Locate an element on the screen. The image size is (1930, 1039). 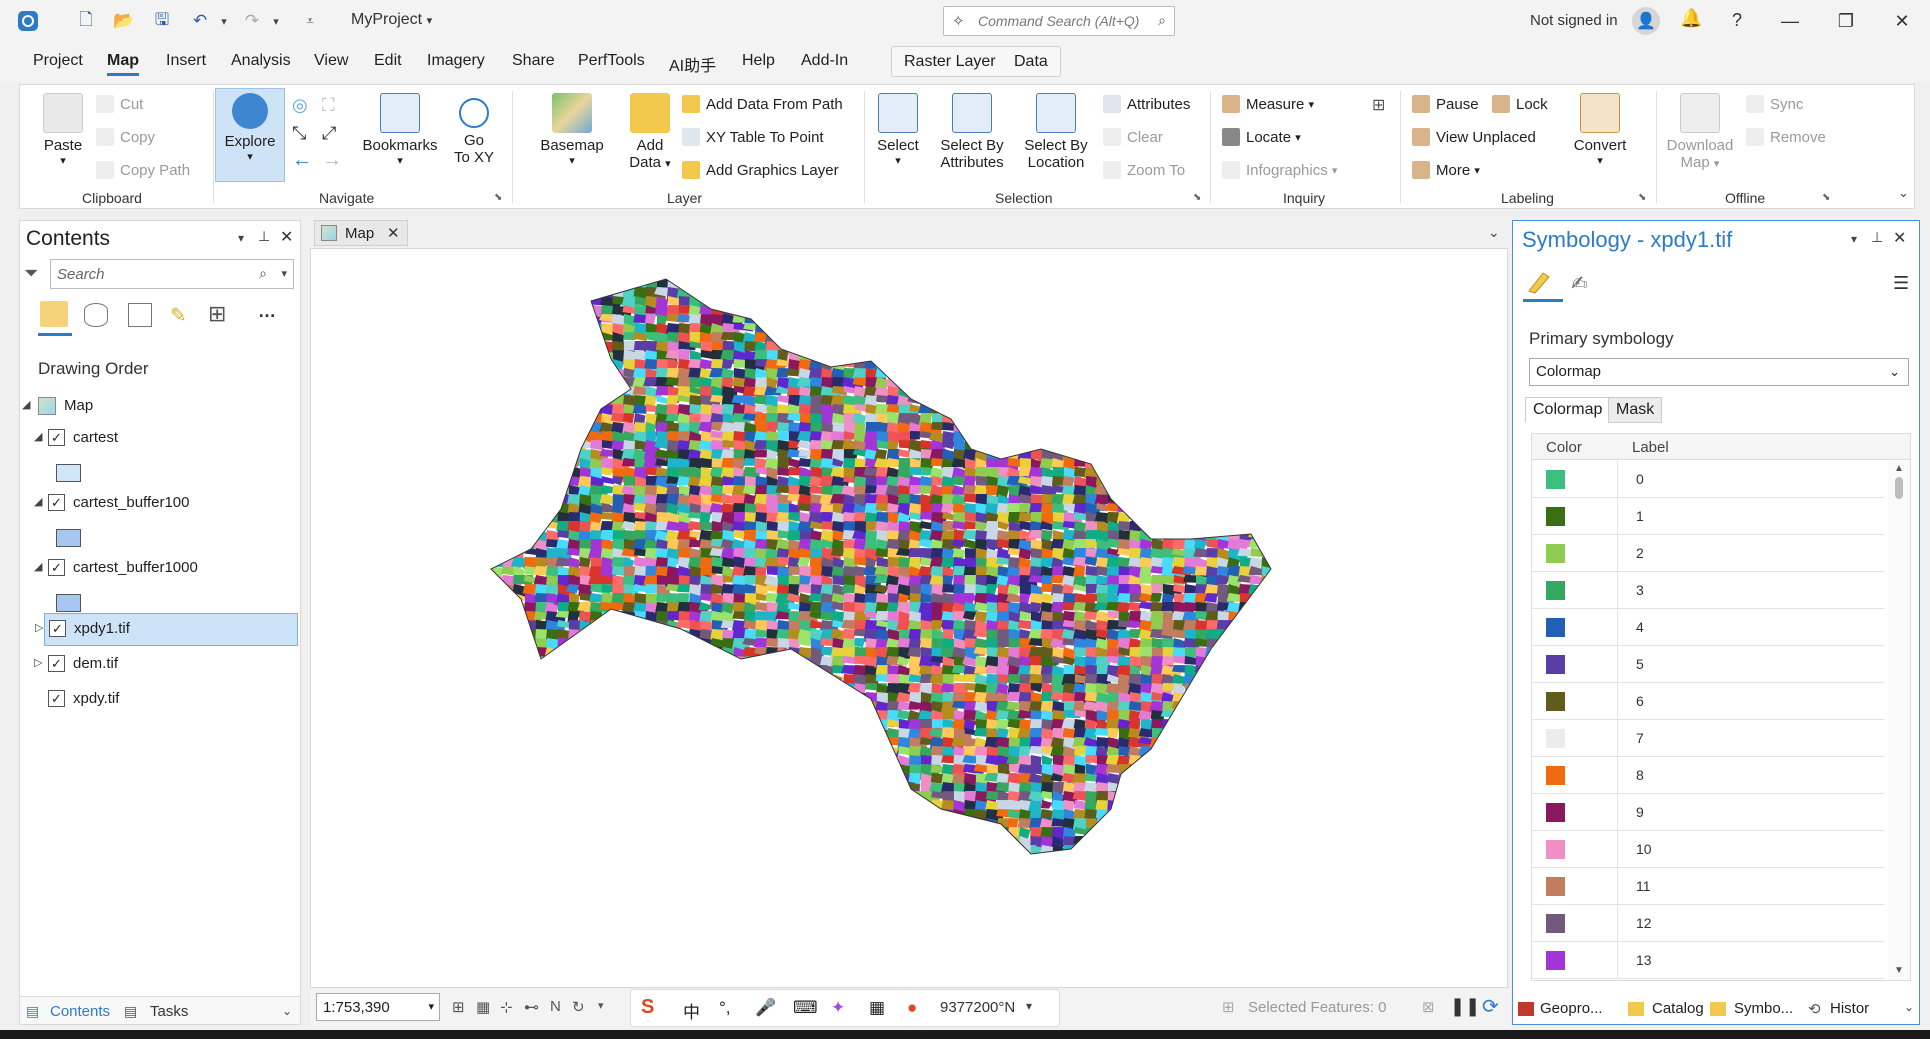
pane-options-icon: ▾ is located at coordinates (241, 238).